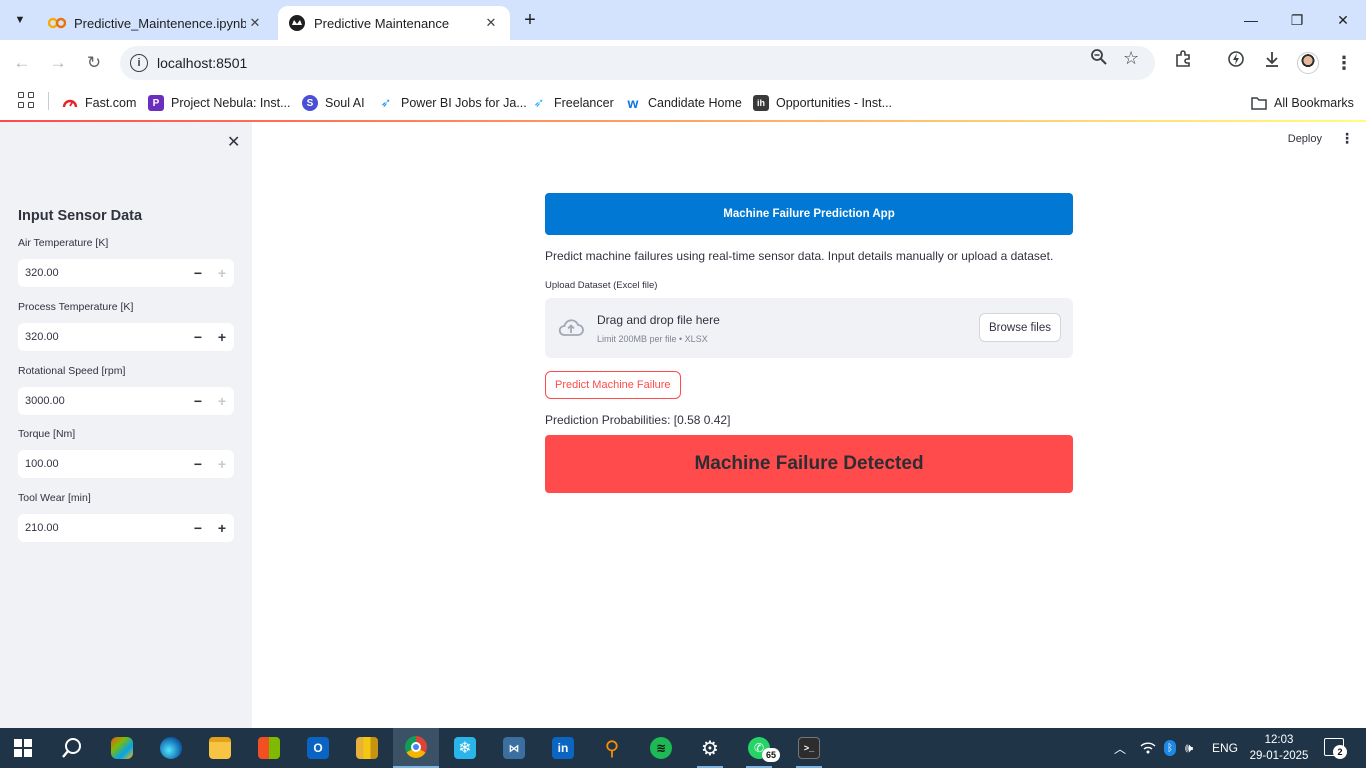 This screenshot has width=1366, height=768. What do you see at coordinates (1148, 748) in the screenshot?
I see `network-icon` at bounding box center [1148, 748].